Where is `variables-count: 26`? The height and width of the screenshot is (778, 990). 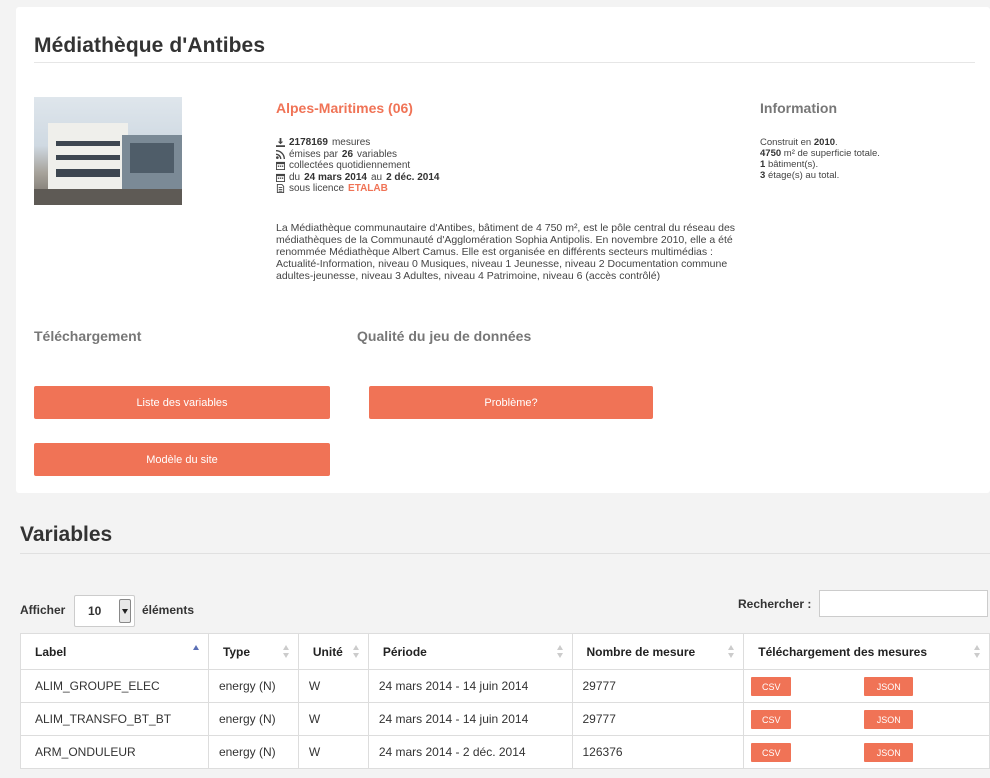
variables-count: 26 is located at coordinates (347, 154).